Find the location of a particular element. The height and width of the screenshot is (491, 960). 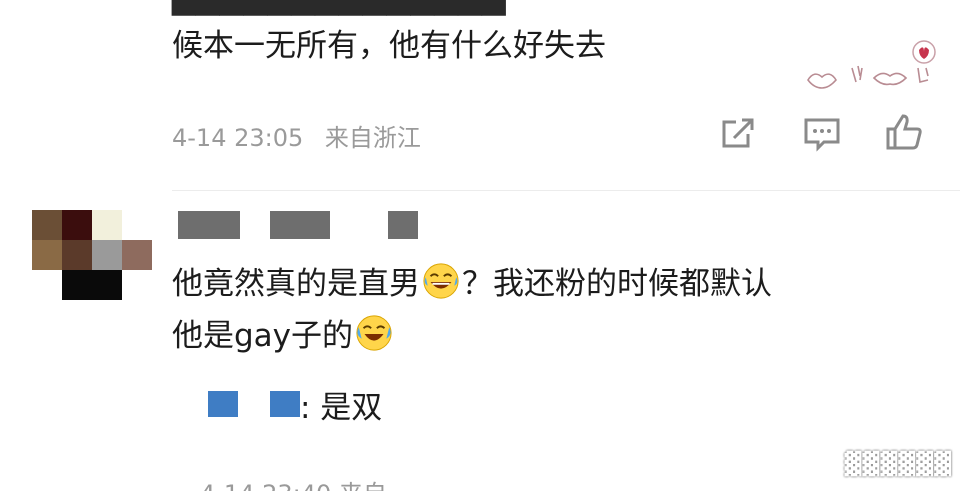

second-comment-line1: 他竟然真的是直男 ？我还粉的时候都默认 is located at coordinates (472, 284).